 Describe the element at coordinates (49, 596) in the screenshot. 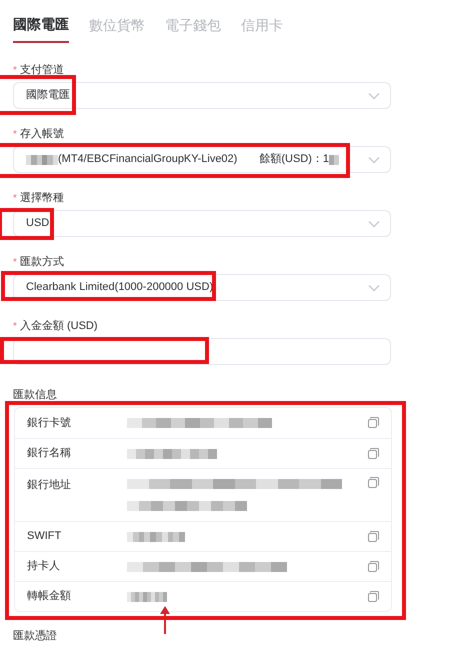

I see `info-label: 轉帳金額` at that location.